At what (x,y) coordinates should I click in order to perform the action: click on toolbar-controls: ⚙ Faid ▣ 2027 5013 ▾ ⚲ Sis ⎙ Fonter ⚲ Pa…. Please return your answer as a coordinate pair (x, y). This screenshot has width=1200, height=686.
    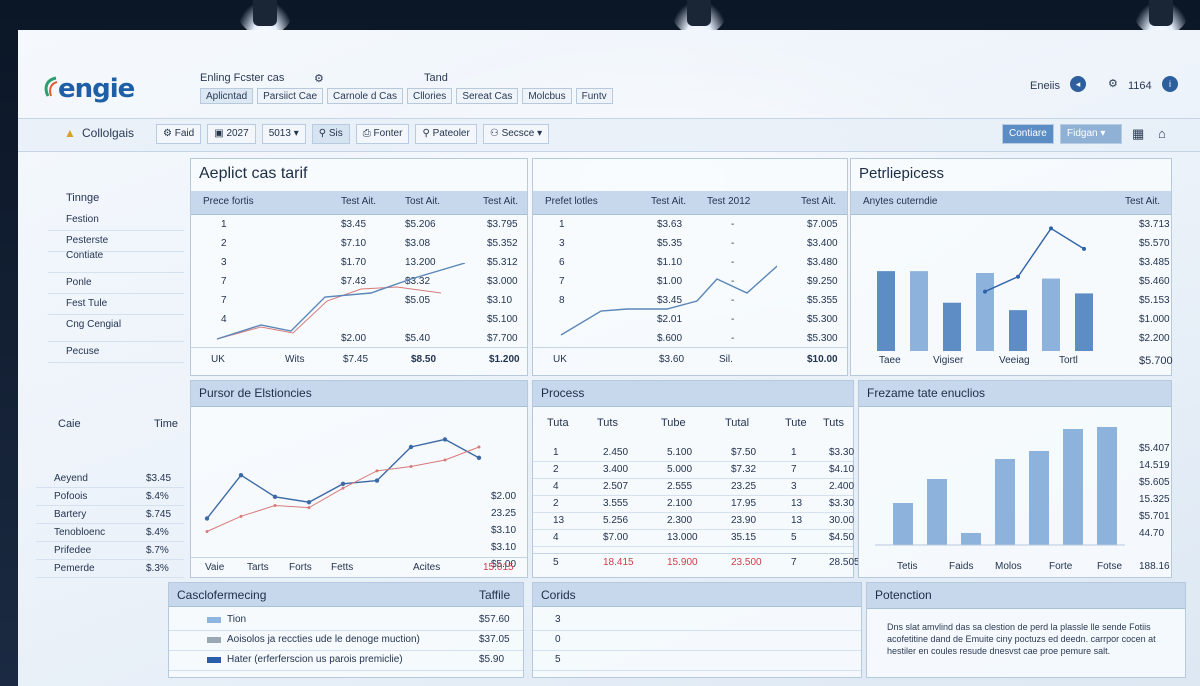
    Looking at the image, I should click on (353, 134).